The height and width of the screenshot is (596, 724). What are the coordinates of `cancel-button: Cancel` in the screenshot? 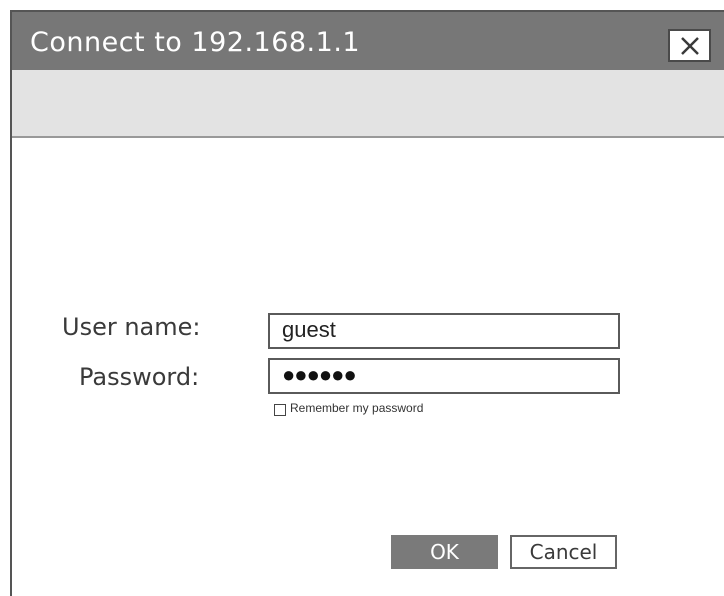 It's located at (563, 552).